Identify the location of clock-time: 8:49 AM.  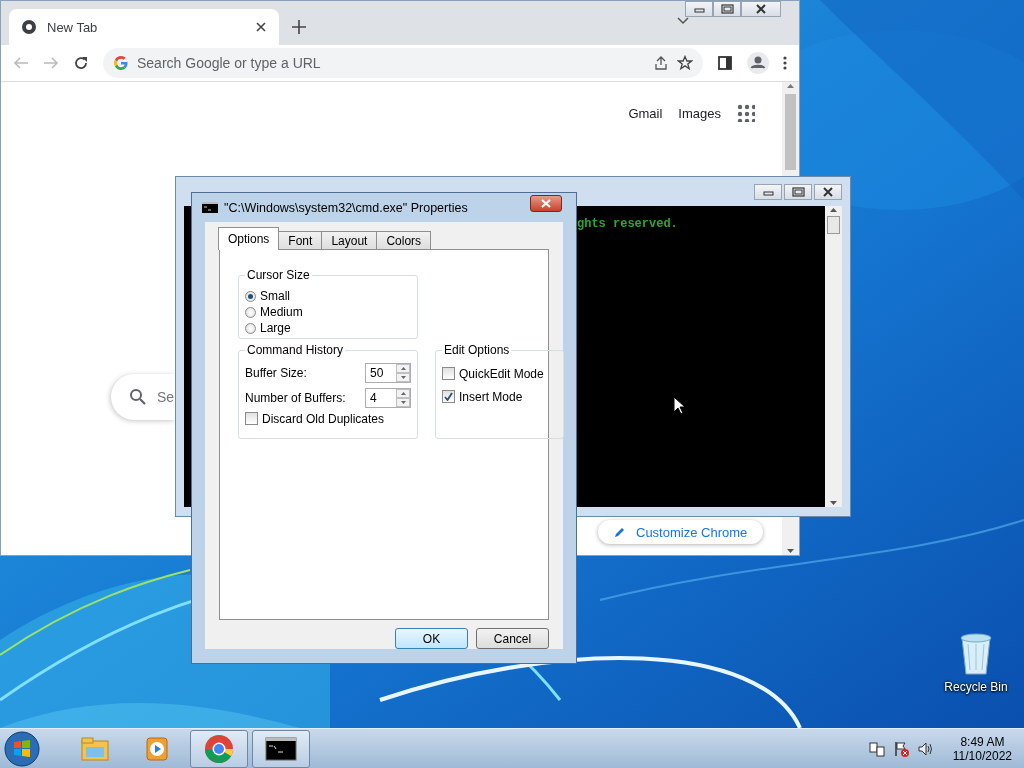
(982, 741).